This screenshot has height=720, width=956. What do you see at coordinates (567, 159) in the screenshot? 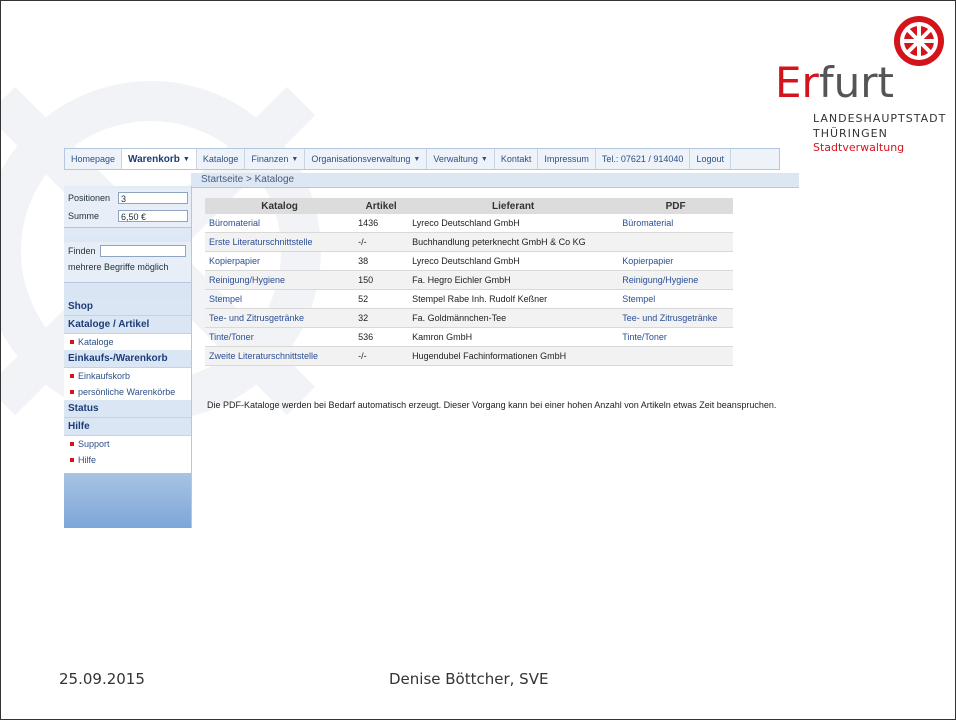
I see `nav-impressum: Impressum` at bounding box center [567, 159].